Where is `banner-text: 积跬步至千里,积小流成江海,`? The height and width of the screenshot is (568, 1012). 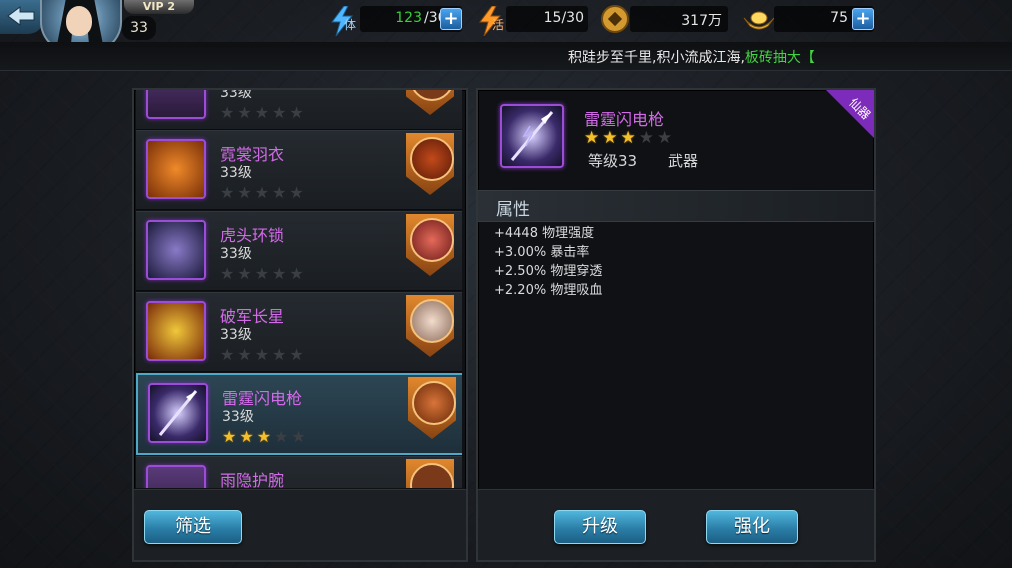
banner-text: 积跬步至千里,积小流成江海, is located at coordinates (656, 58).